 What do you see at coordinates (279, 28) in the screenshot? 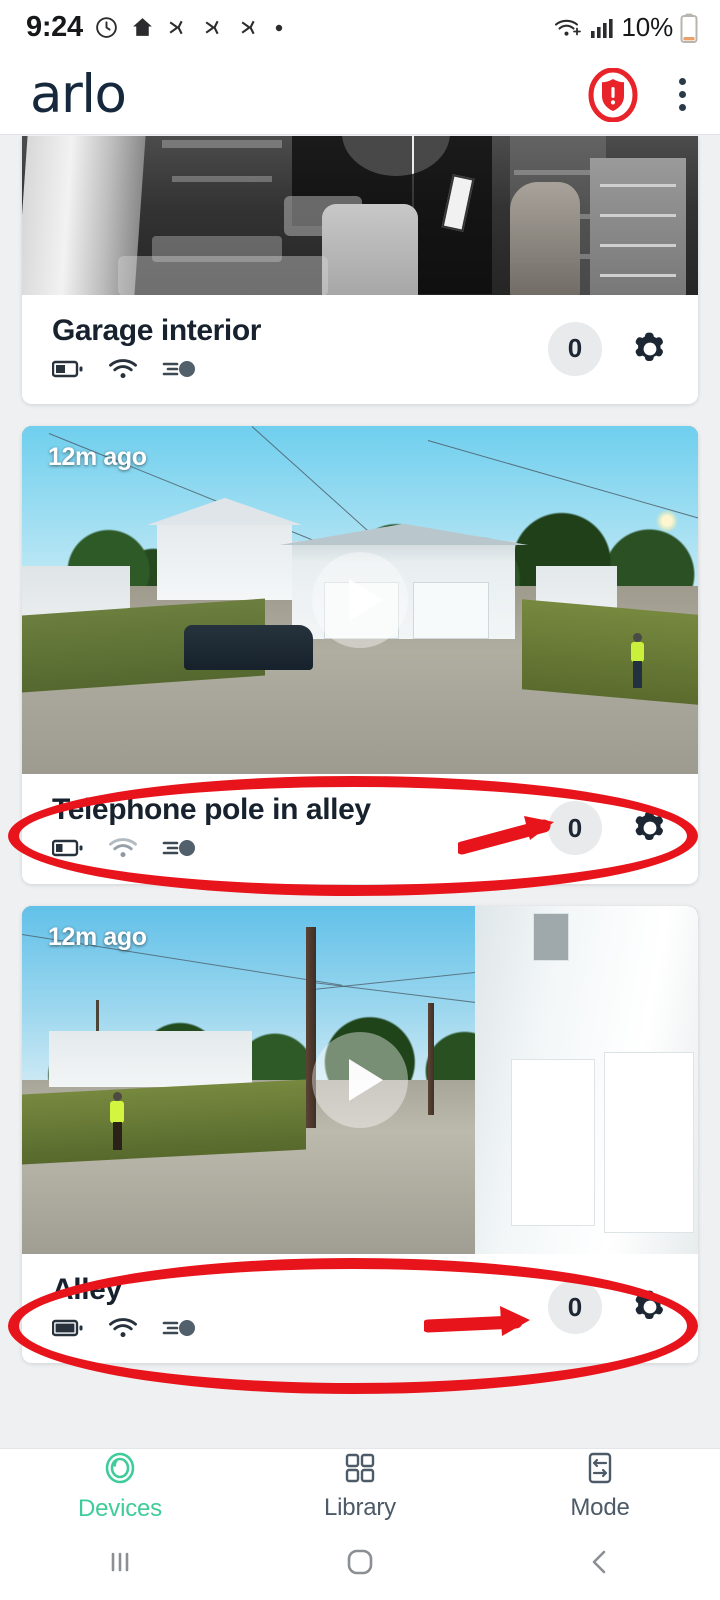
I see `dot-indicator-icon` at bounding box center [279, 28].